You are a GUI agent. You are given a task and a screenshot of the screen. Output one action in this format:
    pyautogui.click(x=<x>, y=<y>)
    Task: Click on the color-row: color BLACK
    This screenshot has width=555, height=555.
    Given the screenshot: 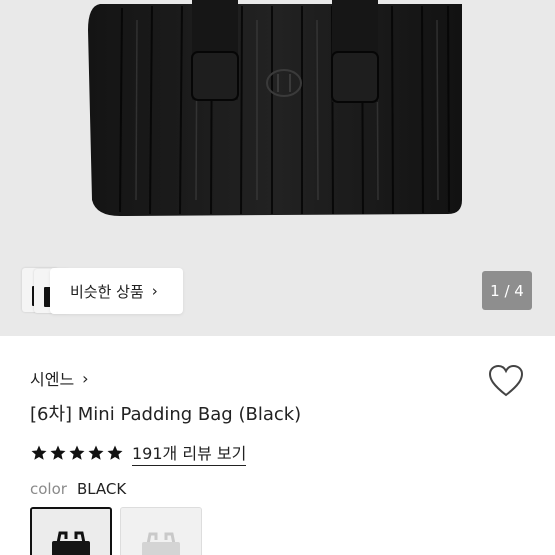 What is the action you would take?
    pyautogui.click(x=78, y=489)
    